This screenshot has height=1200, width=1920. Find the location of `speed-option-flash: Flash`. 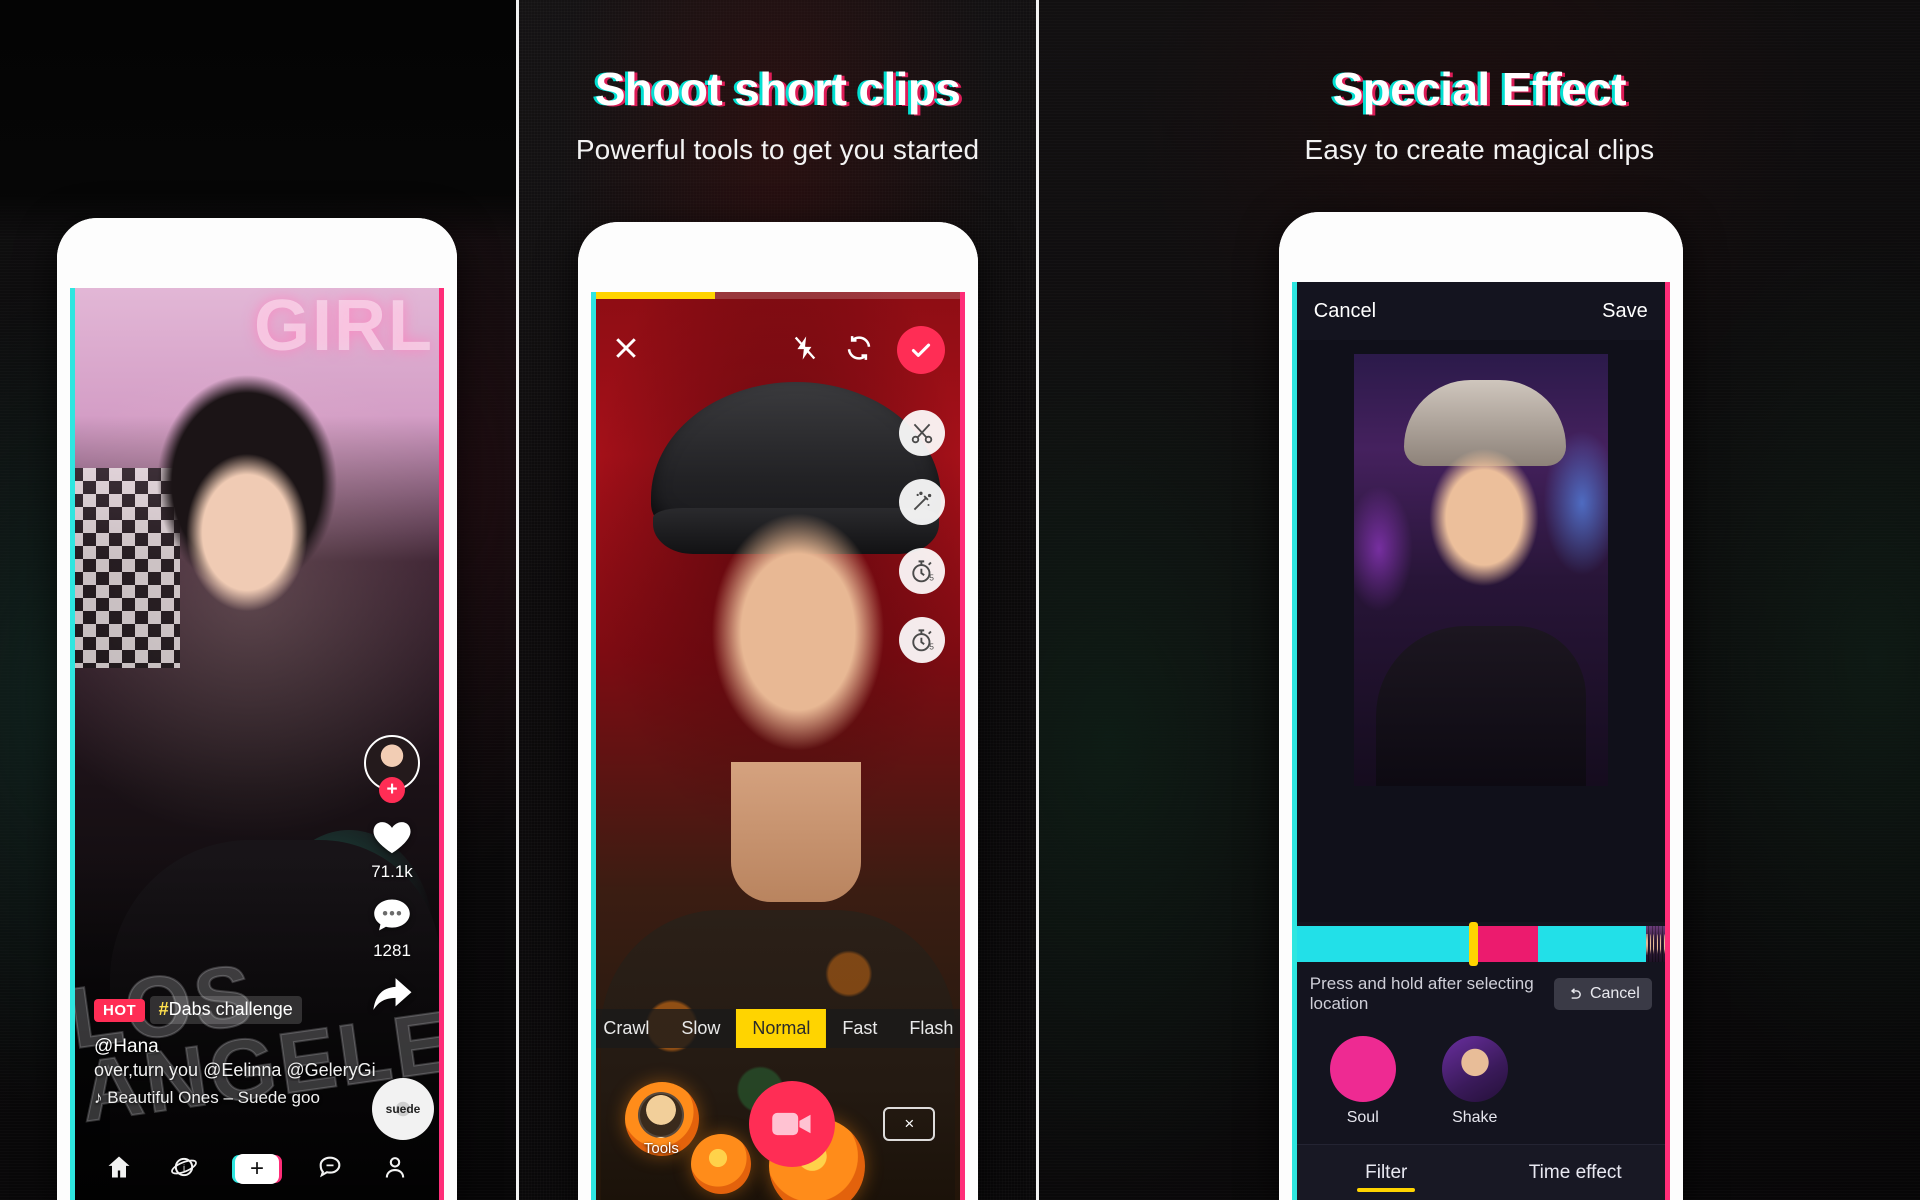

speed-option-flash: Flash is located at coordinates (929, 1028).